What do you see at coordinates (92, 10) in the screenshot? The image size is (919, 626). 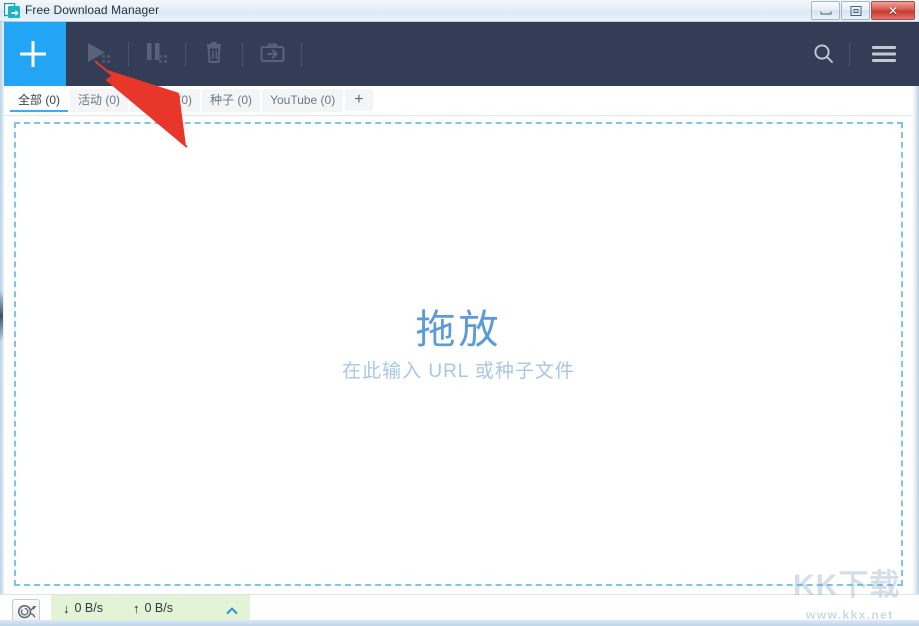 I see `window-title: Free Download Manager` at bounding box center [92, 10].